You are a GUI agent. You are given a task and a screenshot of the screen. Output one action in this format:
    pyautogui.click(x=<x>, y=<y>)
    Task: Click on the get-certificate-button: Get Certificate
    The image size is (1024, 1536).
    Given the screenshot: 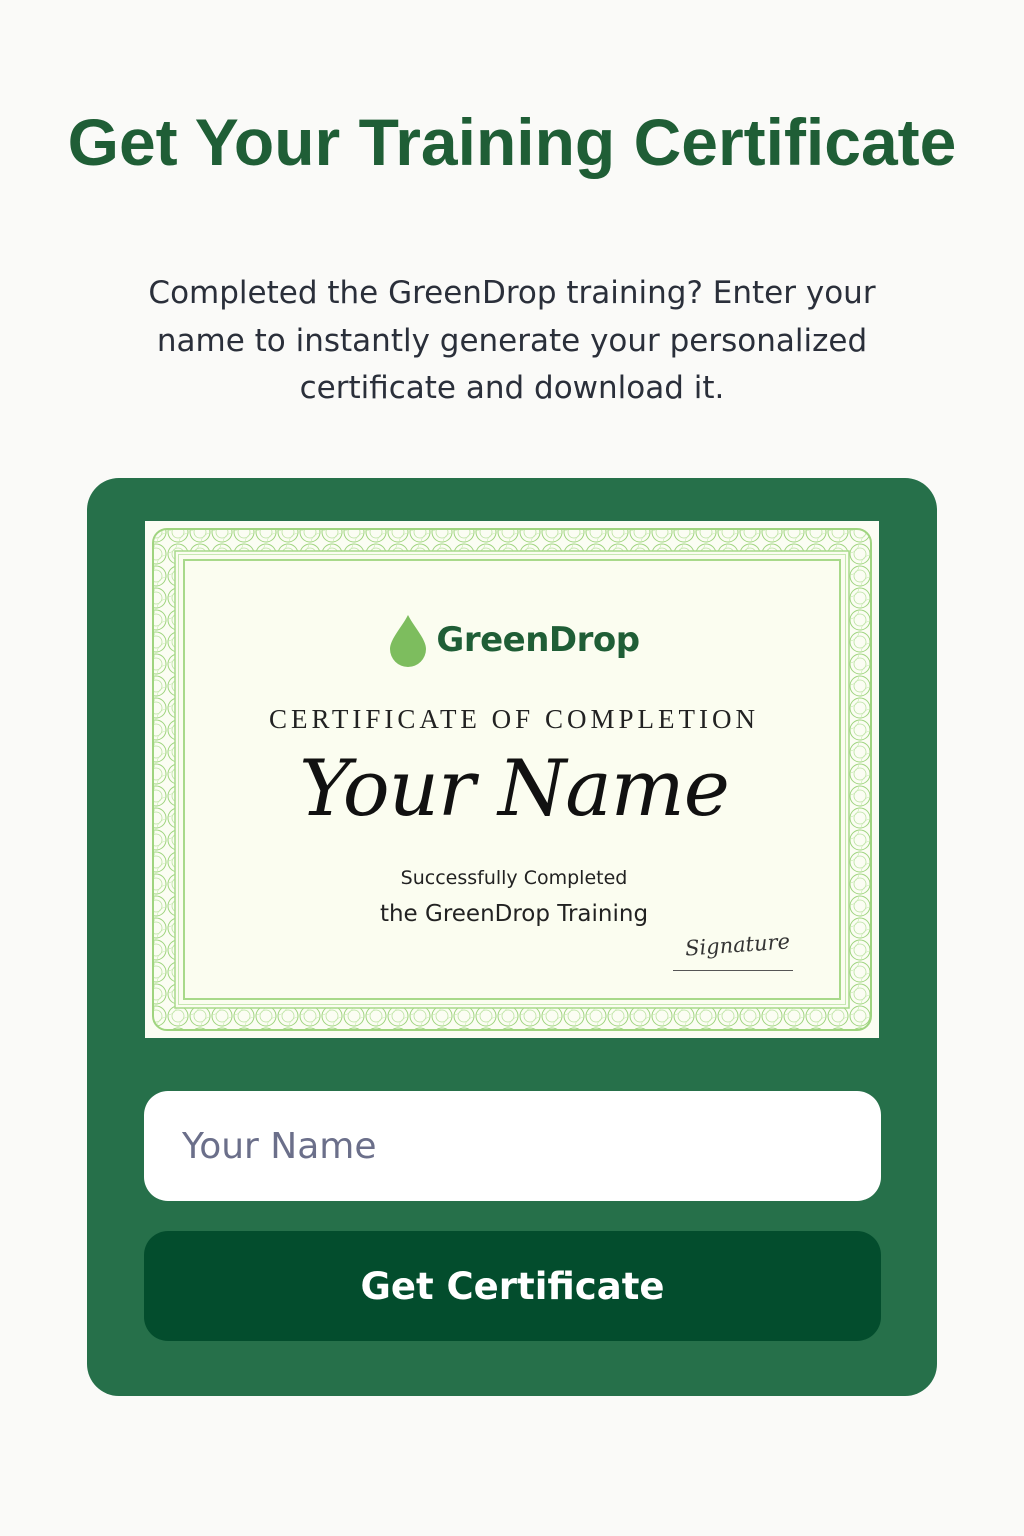 What is the action you would take?
    pyautogui.click(x=512, y=1286)
    